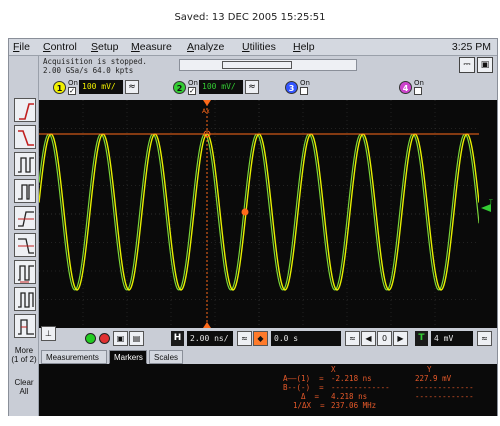  I want to click on rise-time-icon, so click(26, 219).